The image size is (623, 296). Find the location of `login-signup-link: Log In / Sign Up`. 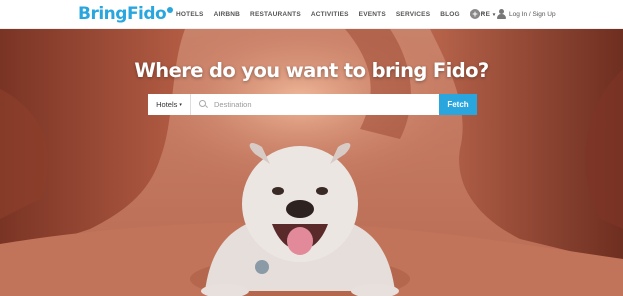

login-signup-link: Log In / Sign Up is located at coordinates (526, 14).